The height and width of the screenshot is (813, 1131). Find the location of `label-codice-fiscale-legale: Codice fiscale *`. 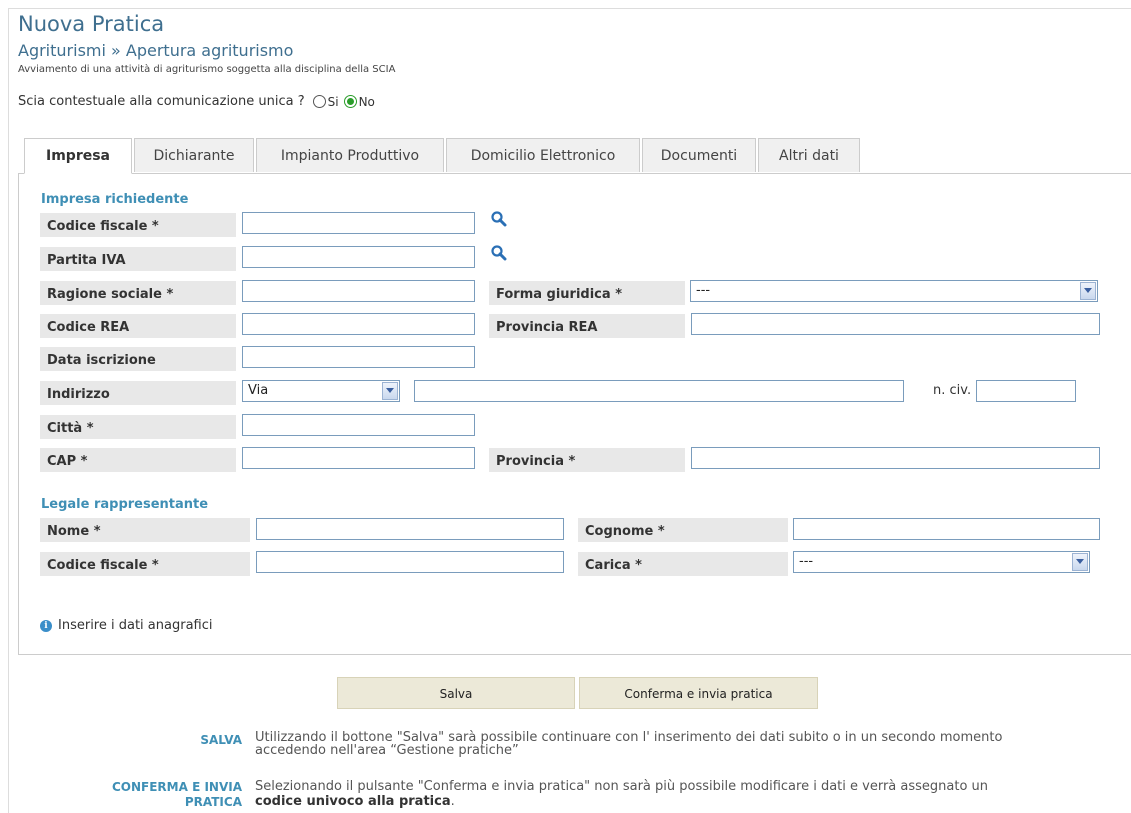

label-codice-fiscale-legale: Codice fiscale * is located at coordinates (145, 565).